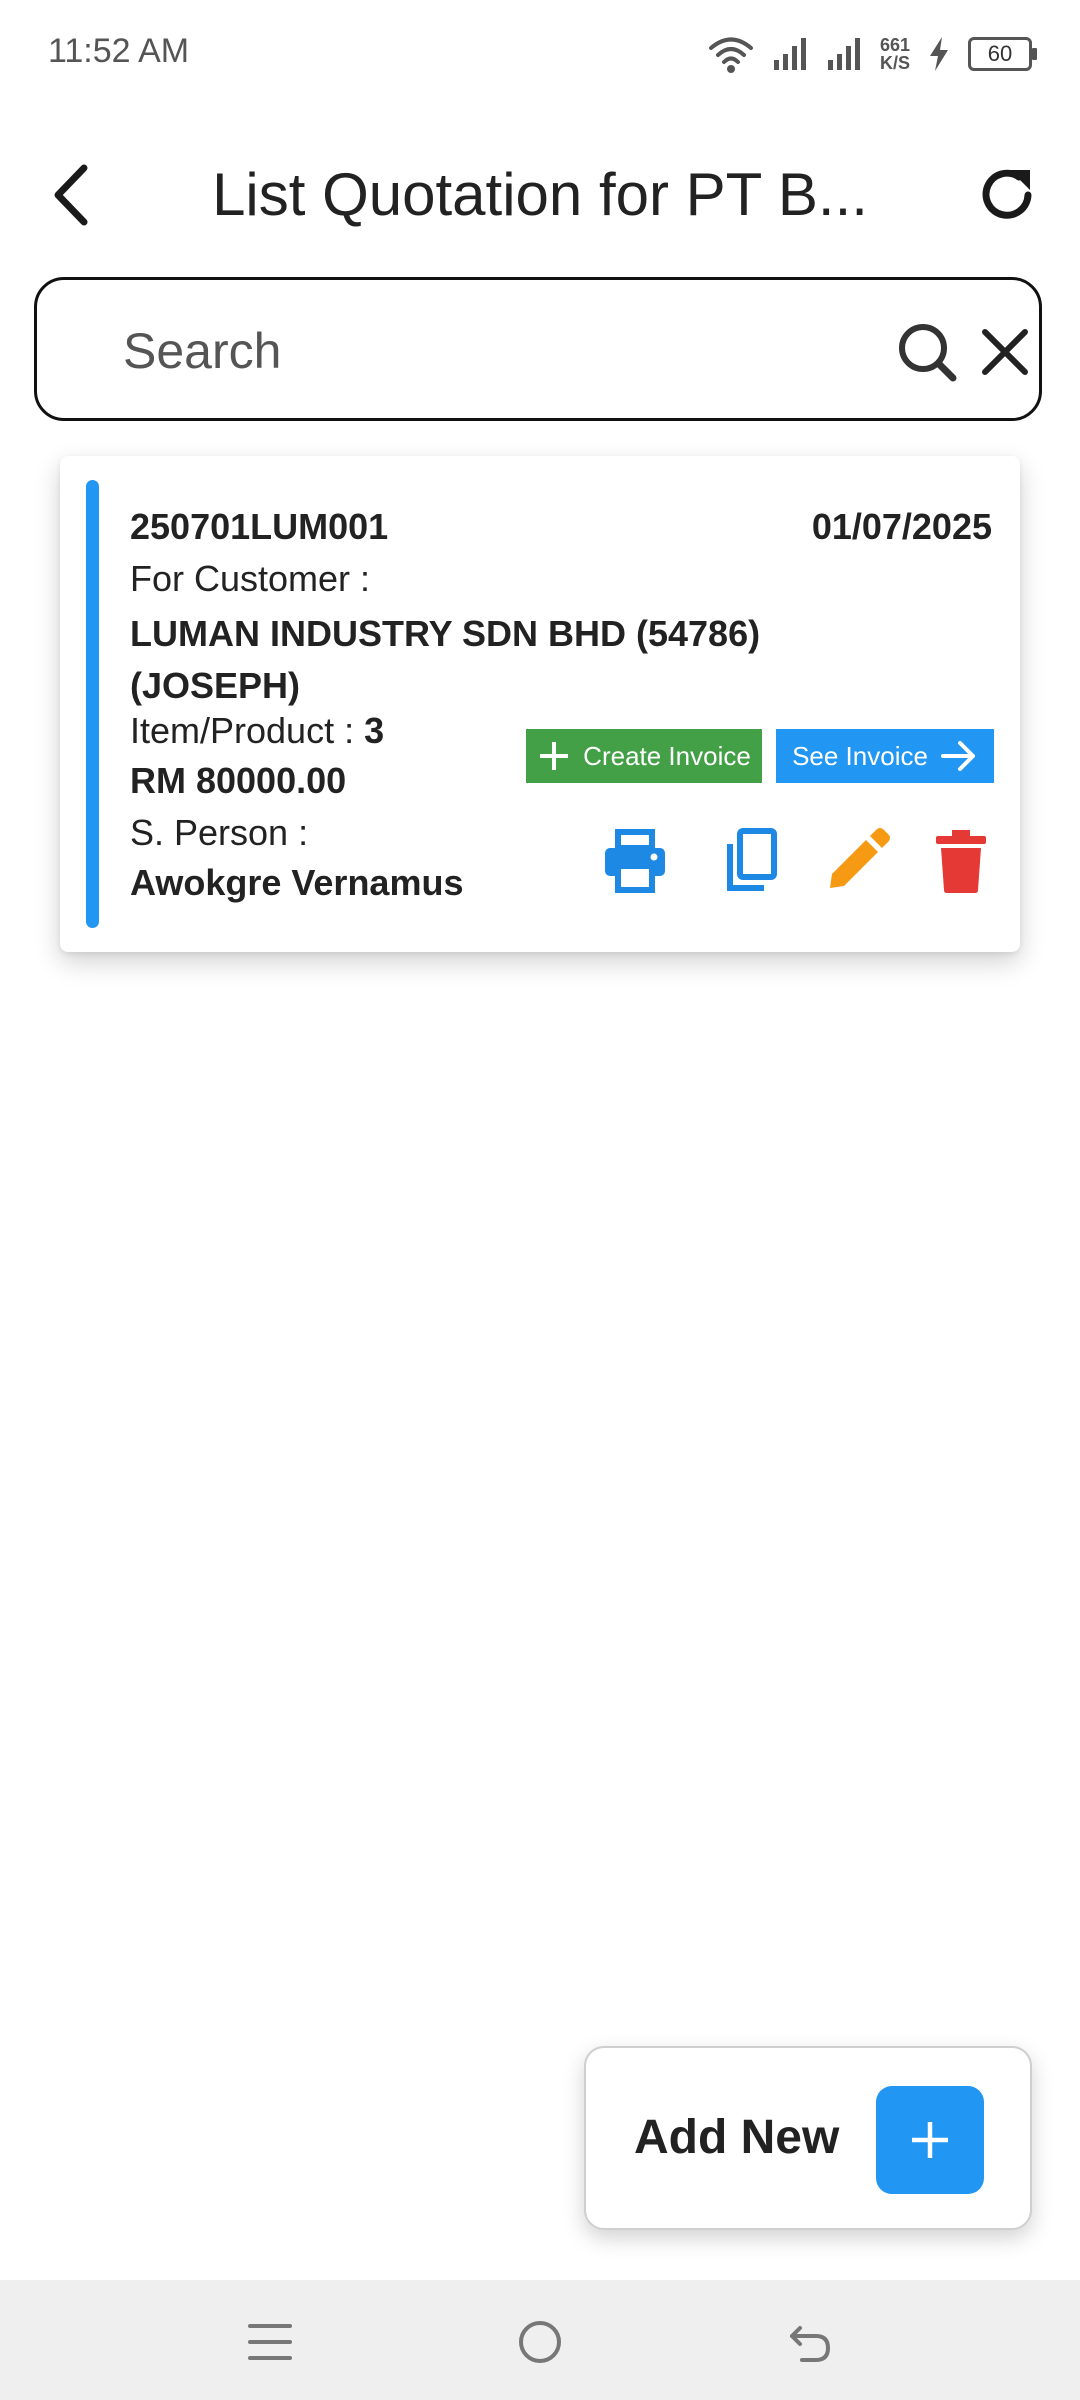  Describe the element at coordinates (473, 351) in the screenshot. I see `search-input` at that location.